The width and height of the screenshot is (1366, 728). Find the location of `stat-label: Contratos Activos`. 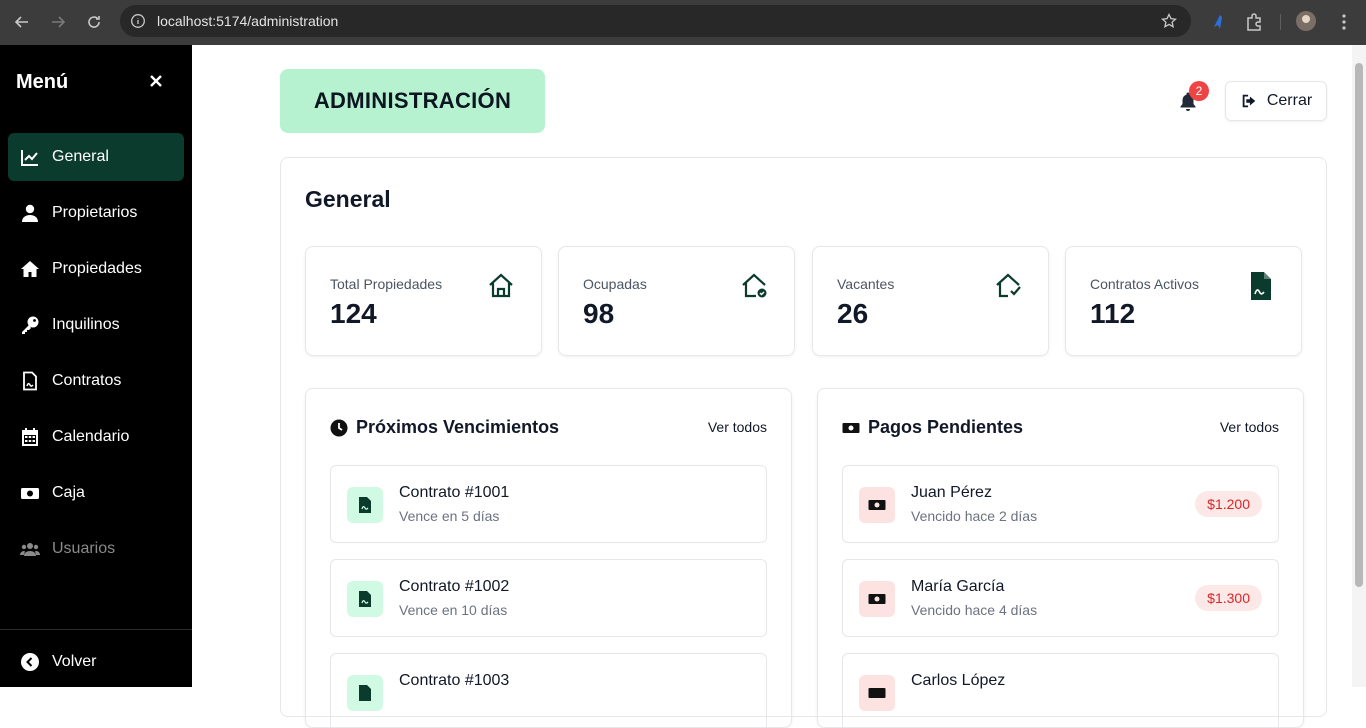

stat-label: Contratos Activos is located at coordinates (1144, 284).